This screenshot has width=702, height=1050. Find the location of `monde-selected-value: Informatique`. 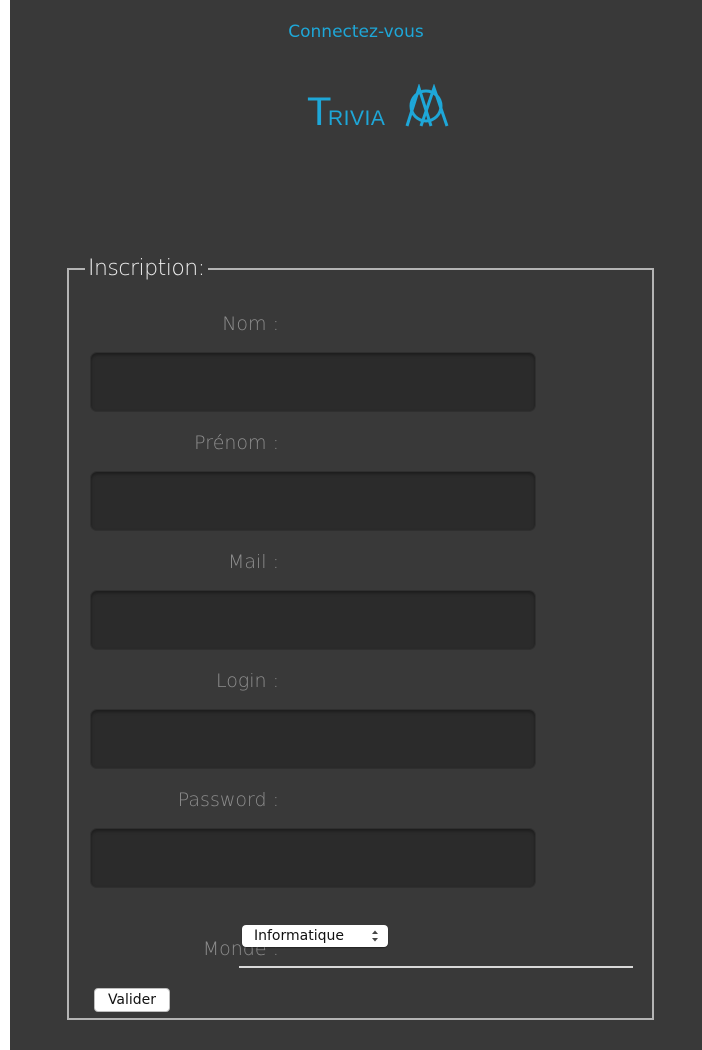

monde-selected-value: Informatique is located at coordinates (299, 936).